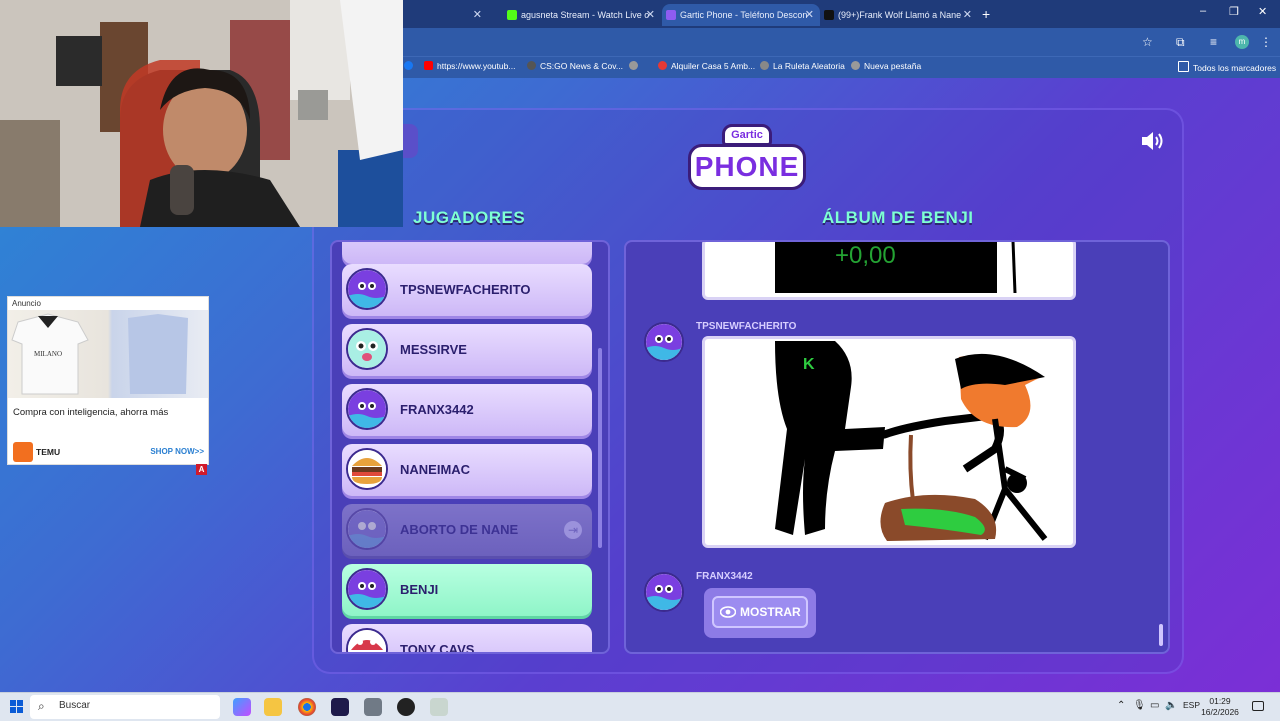 The width and height of the screenshot is (1280, 721). What do you see at coordinates (435, 469) in the screenshot?
I see `player-name: NANEIMAC` at bounding box center [435, 469].